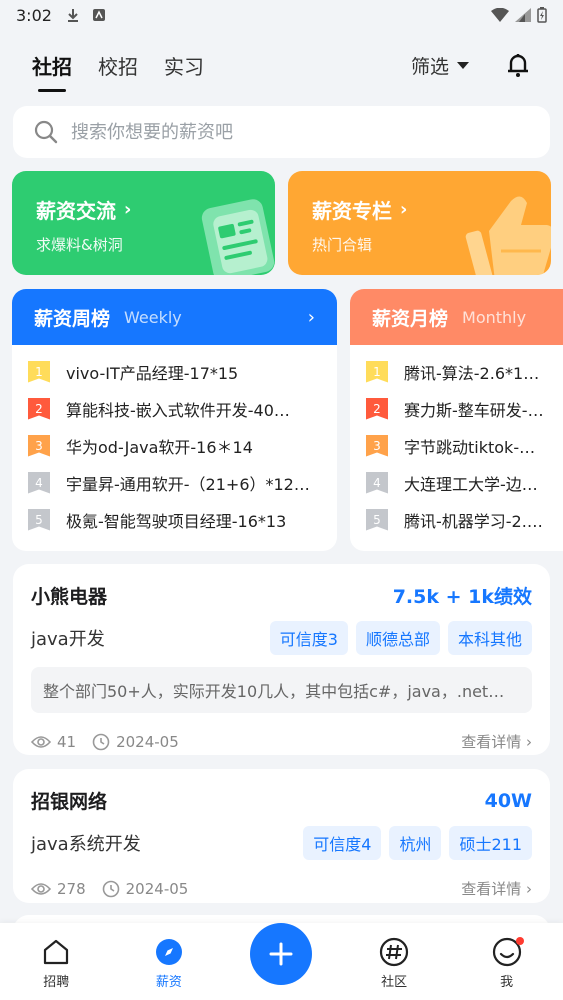  I want to click on ranking-item-text: 极氪-智能驾驶项目经理-16*13, so click(176, 521).